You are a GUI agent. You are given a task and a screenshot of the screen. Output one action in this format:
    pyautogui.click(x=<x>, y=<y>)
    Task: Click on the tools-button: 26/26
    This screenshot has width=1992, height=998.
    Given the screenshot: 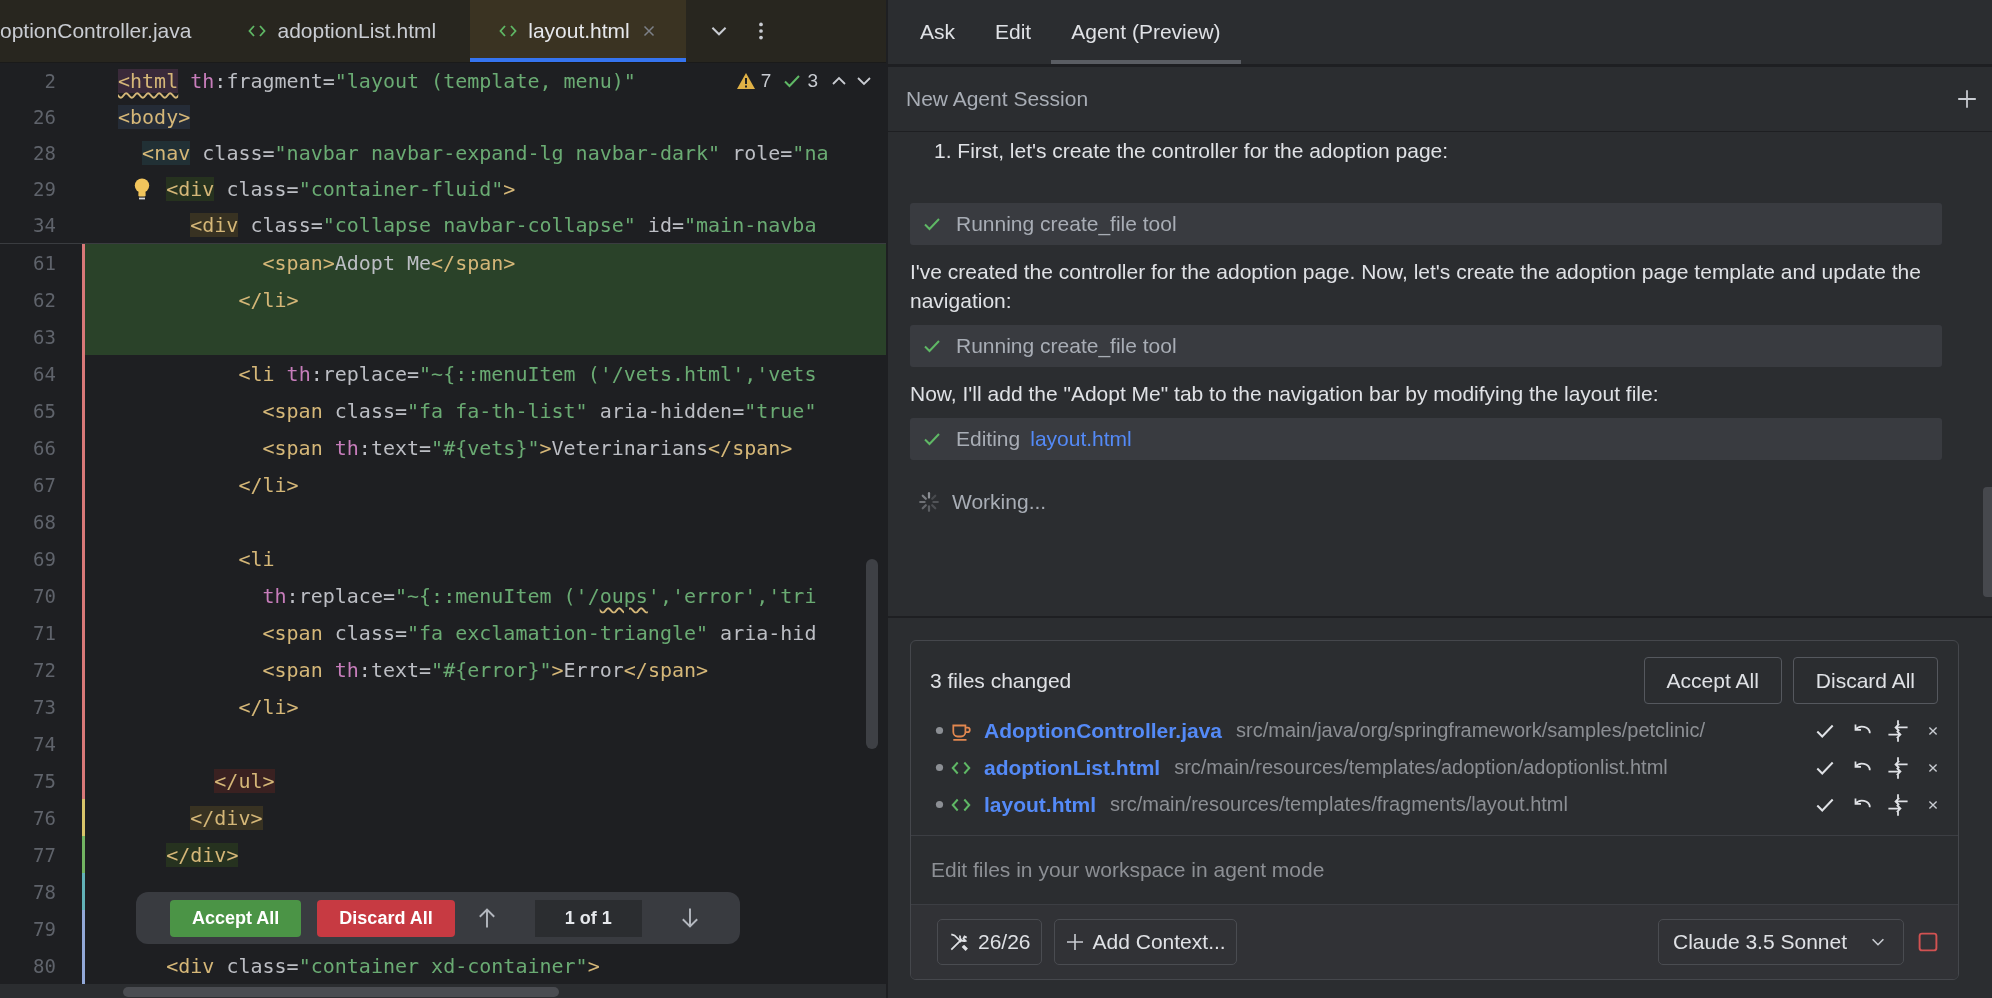 What is the action you would take?
    pyautogui.click(x=989, y=942)
    